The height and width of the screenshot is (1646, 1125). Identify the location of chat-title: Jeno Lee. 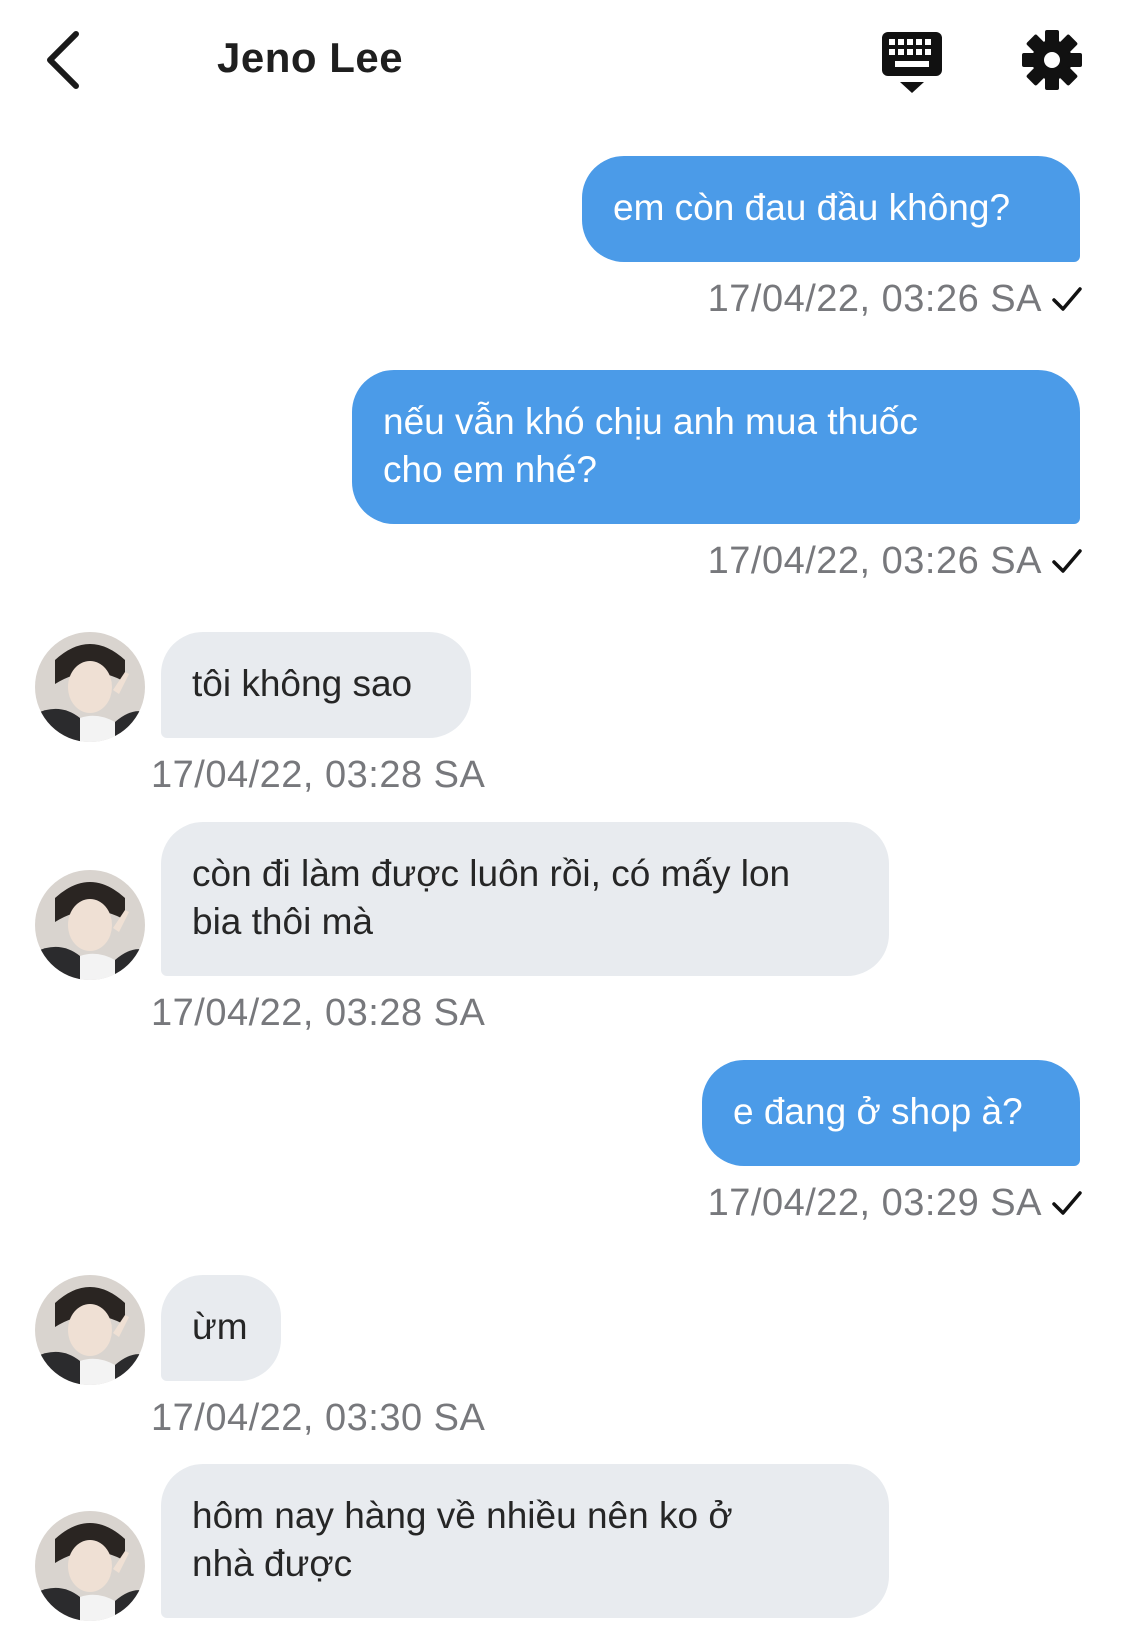
(310, 57).